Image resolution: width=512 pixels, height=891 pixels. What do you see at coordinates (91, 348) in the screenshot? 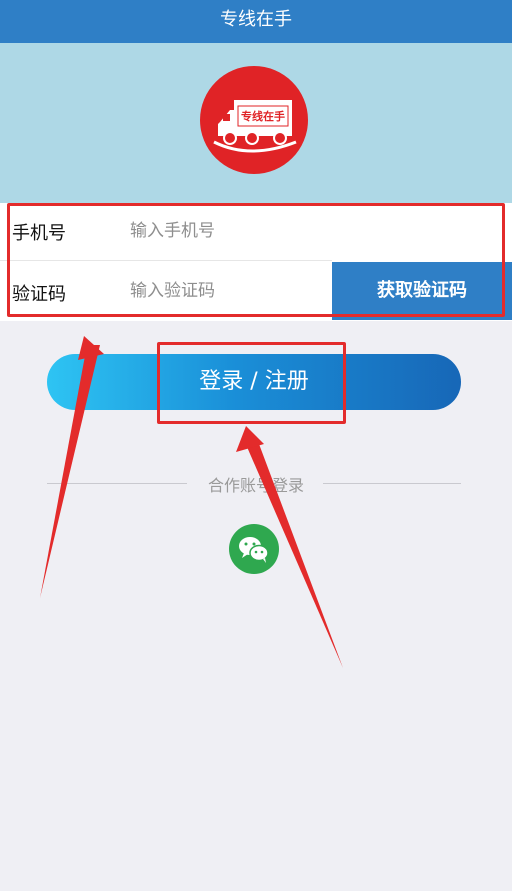
I see `annotation-arrow-left-head` at bounding box center [91, 348].